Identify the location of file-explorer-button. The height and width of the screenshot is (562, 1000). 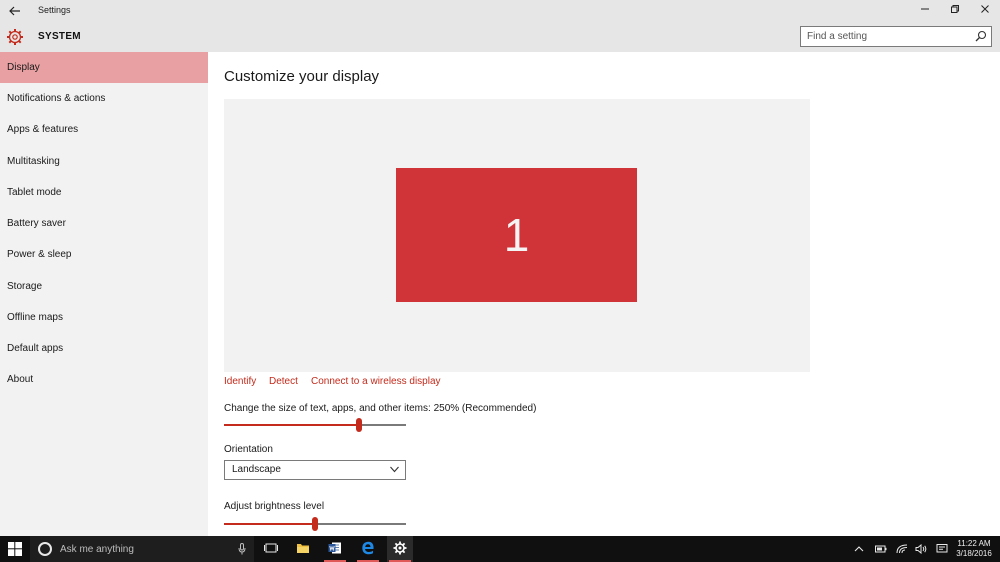
(303, 549).